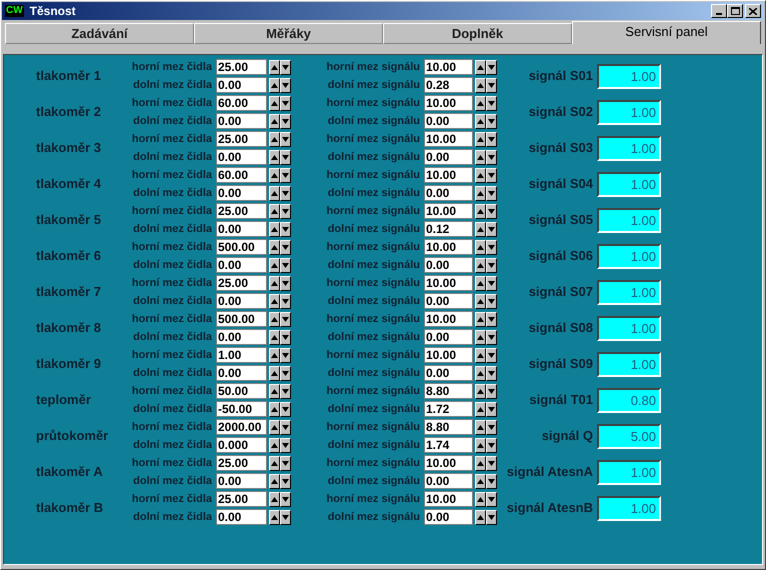  I want to click on maximize-button, so click(735, 11).